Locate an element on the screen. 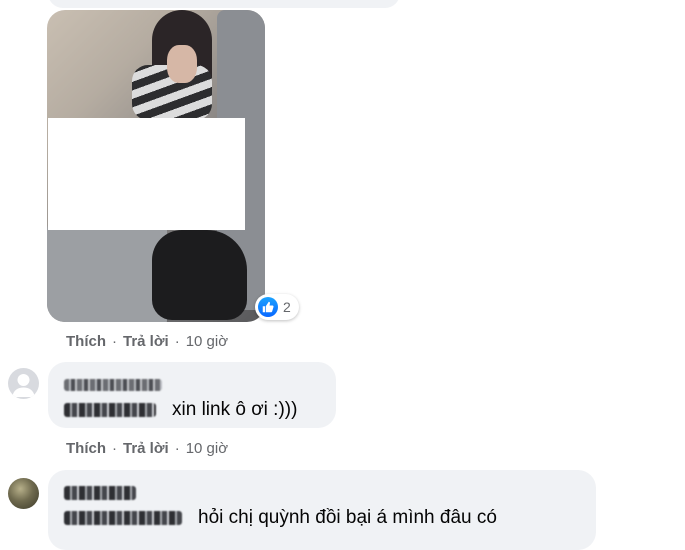 The image size is (685, 550). comment-bubble: xin link ô ơi :))) is located at coordinates (192, 395).